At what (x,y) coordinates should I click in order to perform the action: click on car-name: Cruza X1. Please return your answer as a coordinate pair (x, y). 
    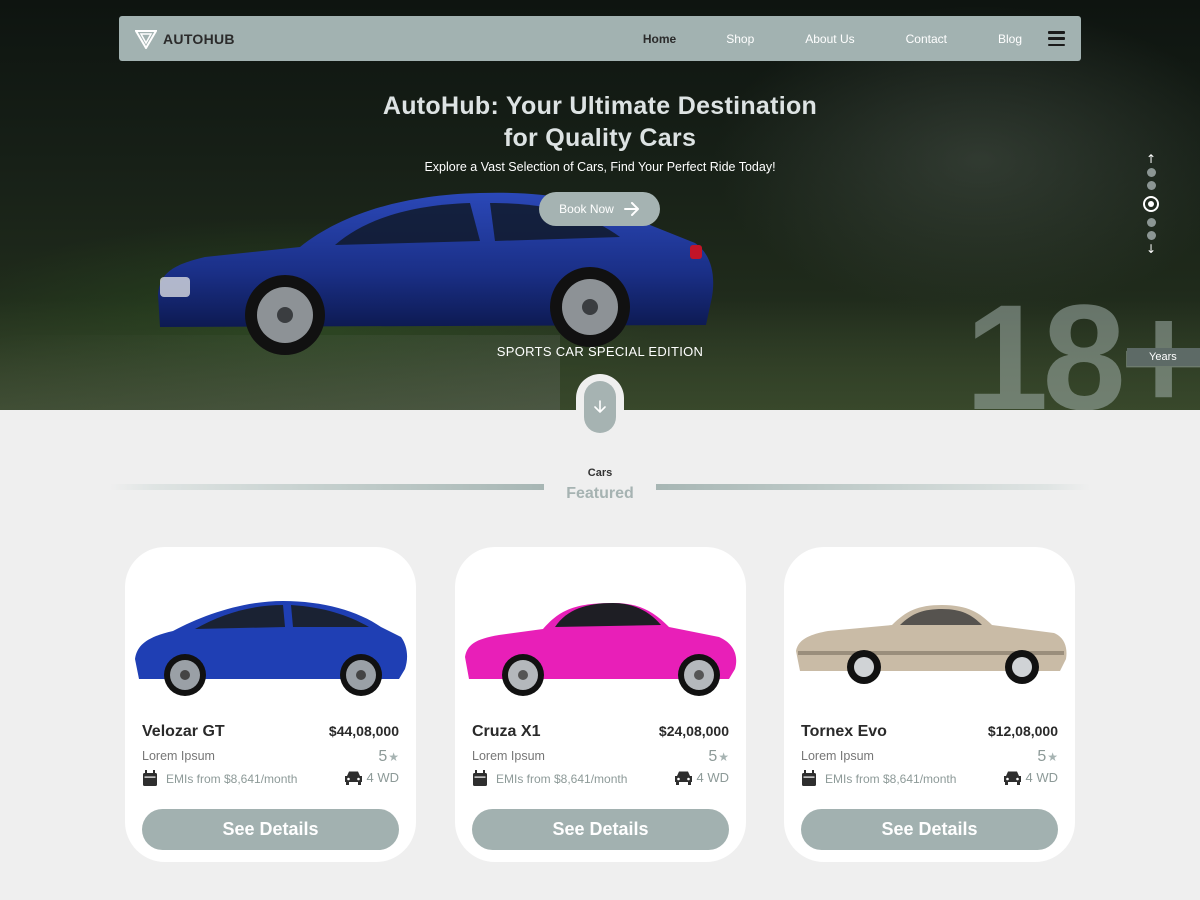
    Looking at the image, I should click on (506, 731).